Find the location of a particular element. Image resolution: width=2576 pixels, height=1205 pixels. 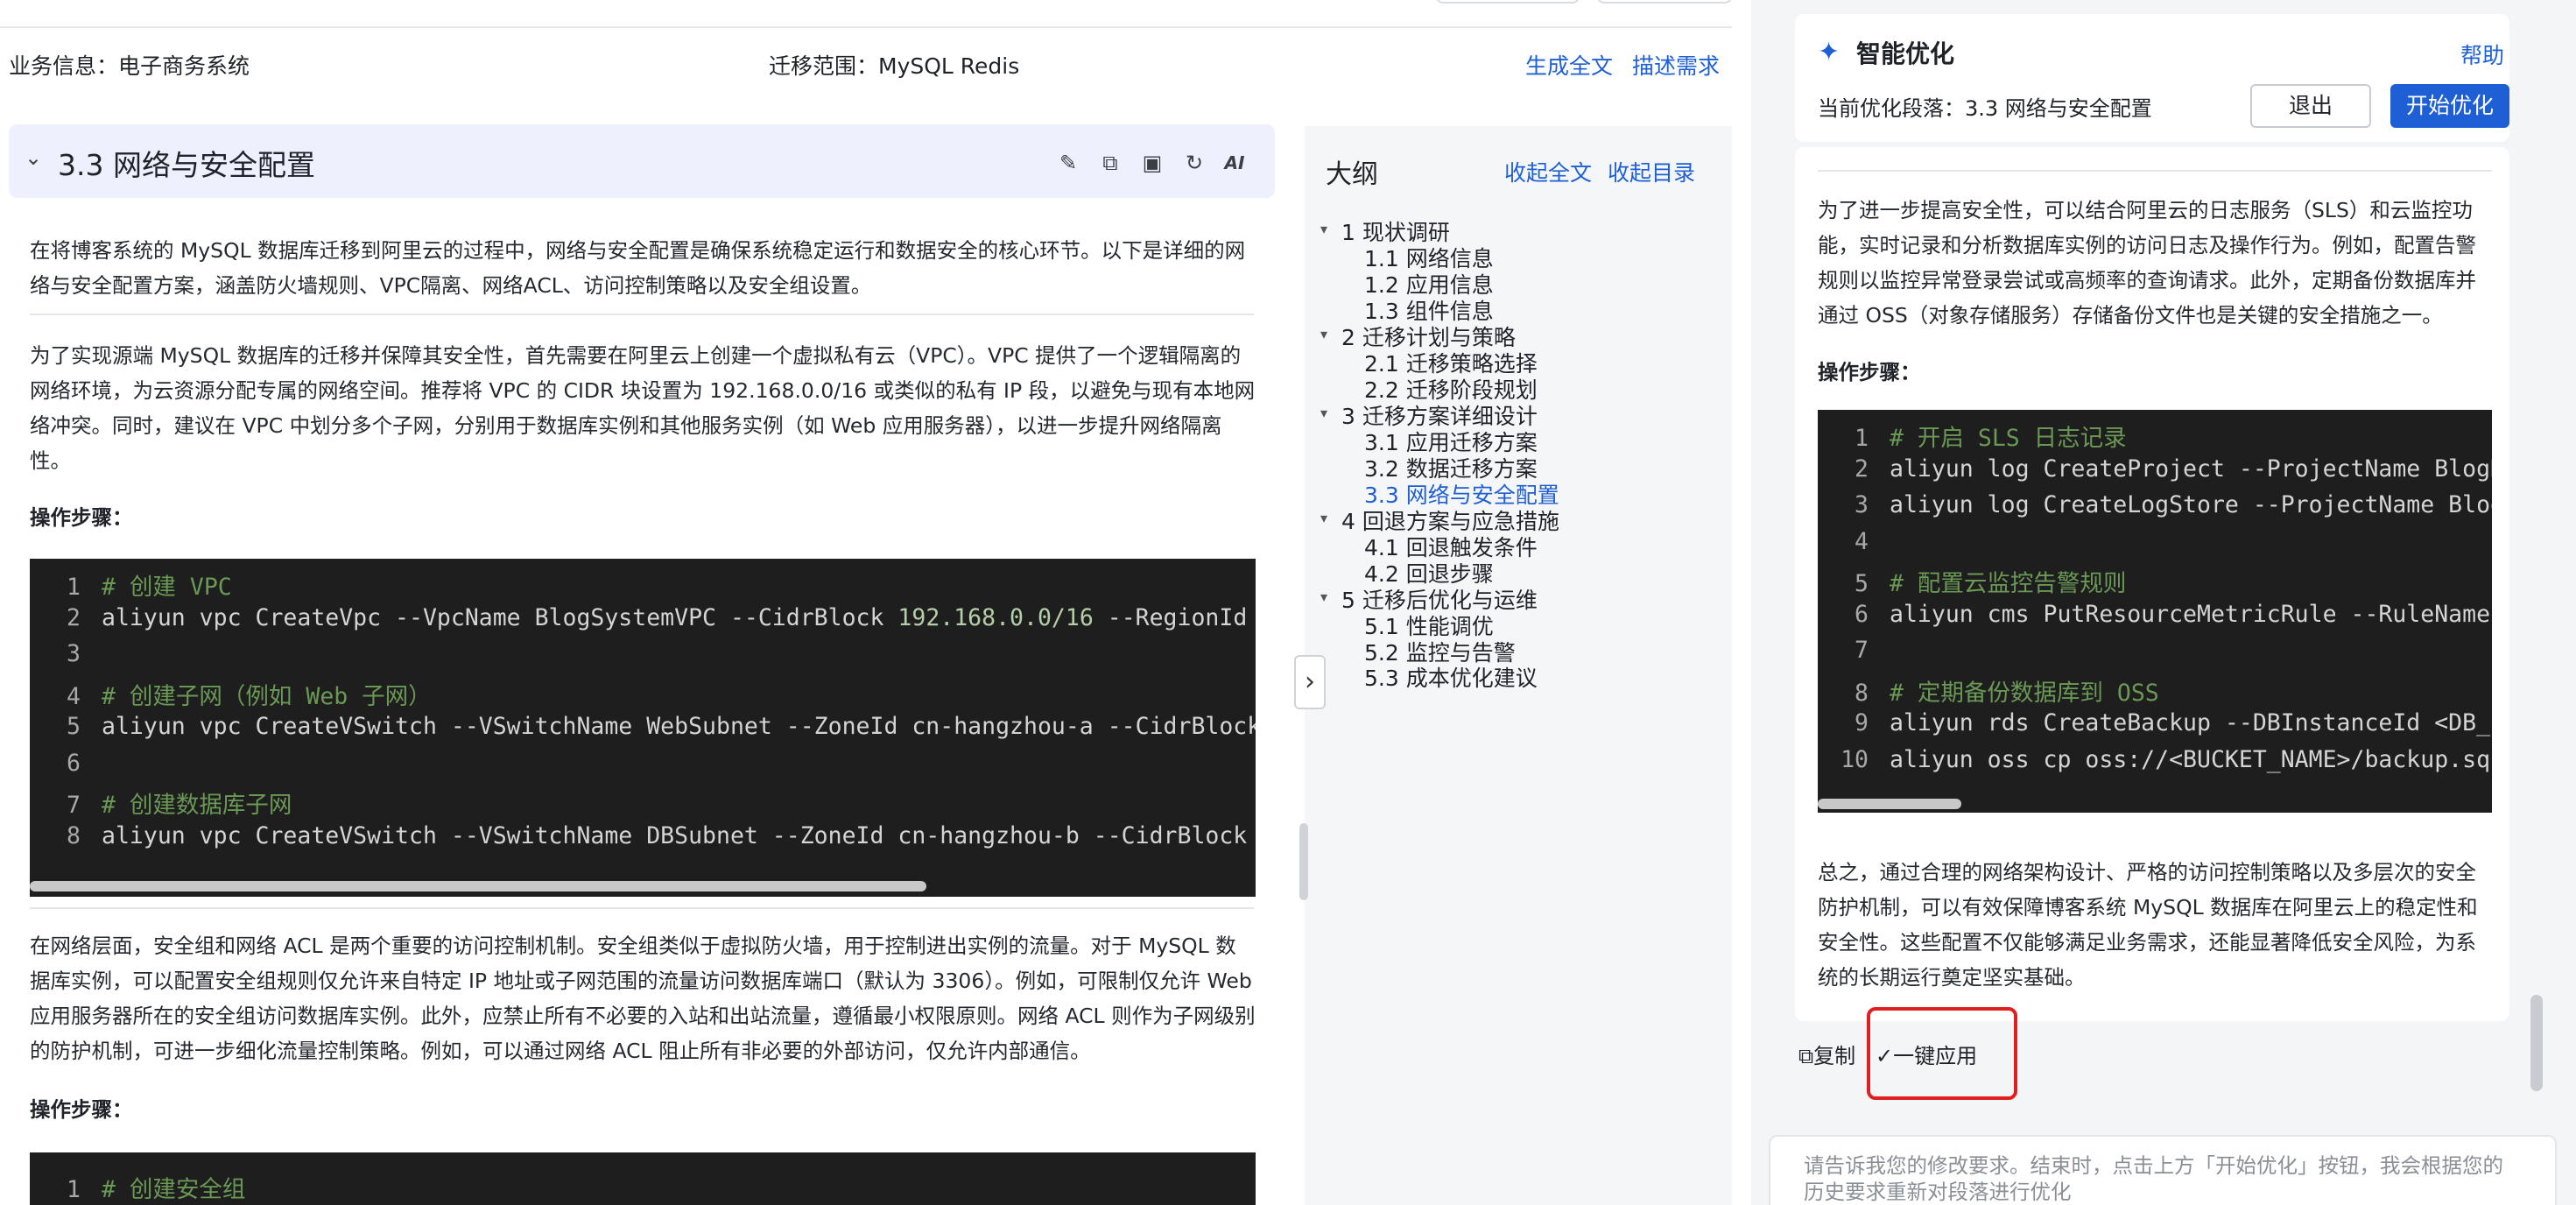

optimize-title: 智能优化 is located at coordinates (1905, 53).